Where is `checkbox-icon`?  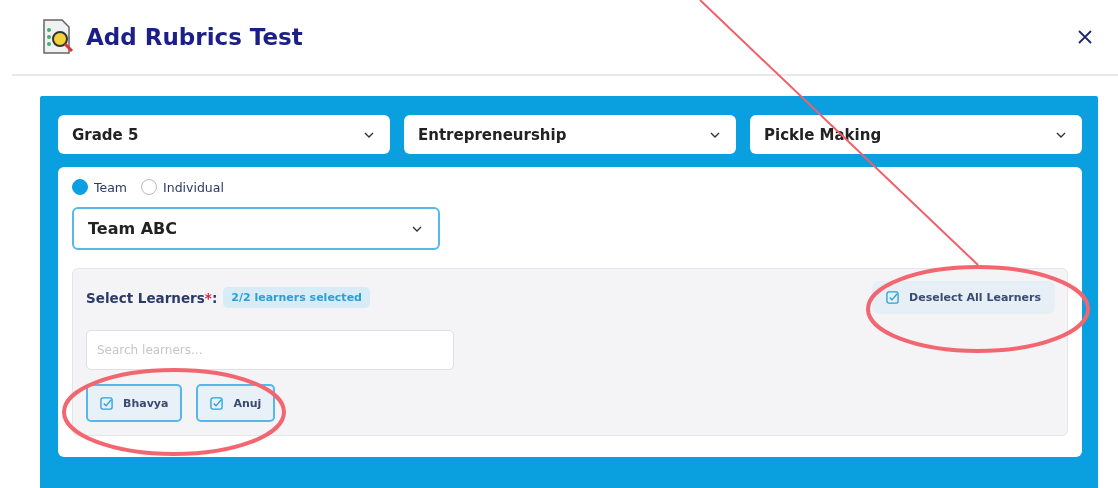
checkbox-icon is located at coordinates (893, 297).